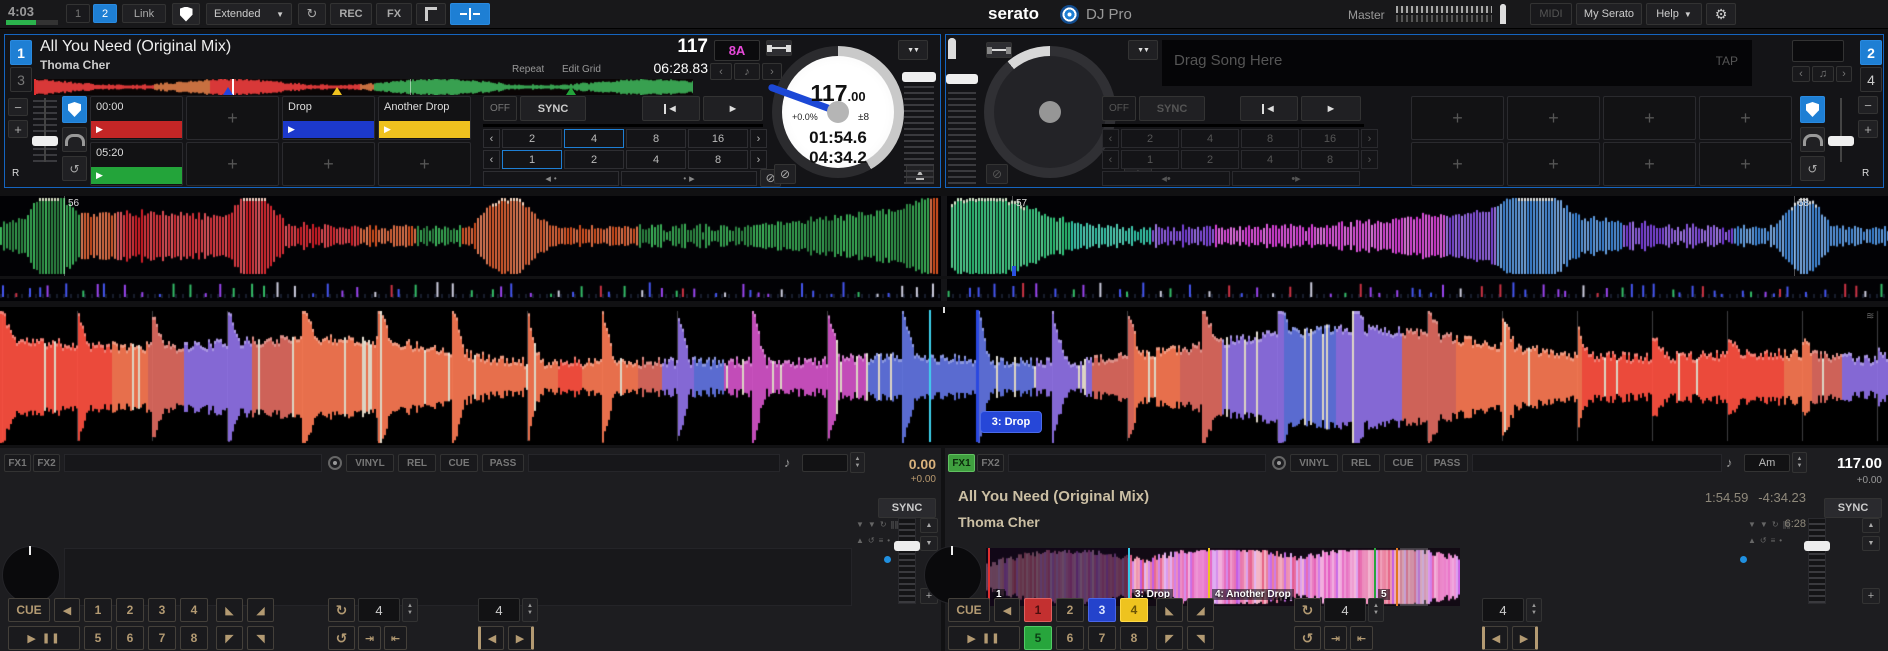 The height and width of the screenshot is (651, 1888). What do you see at coordinates (1369, 159) in the screenshot?
I see `deck-2-loop2-right-arrow: ›` at bounding box center [1369, 159].